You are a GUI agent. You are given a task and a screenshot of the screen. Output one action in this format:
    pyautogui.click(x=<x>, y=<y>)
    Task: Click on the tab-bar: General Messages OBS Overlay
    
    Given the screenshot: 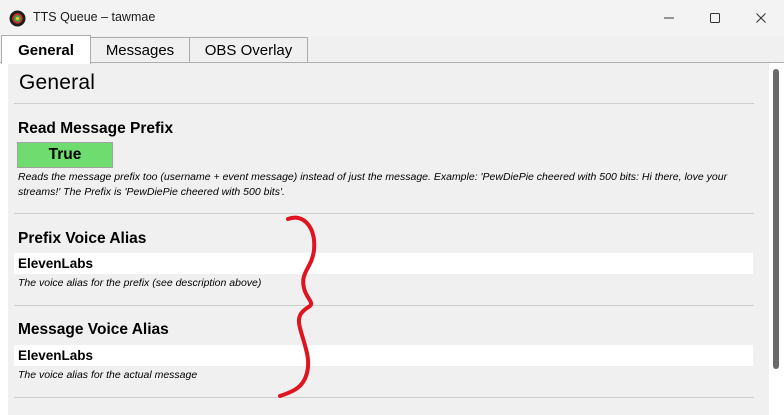 What is the action you would take?
    pyautogui.click(x=392, y=49)
    